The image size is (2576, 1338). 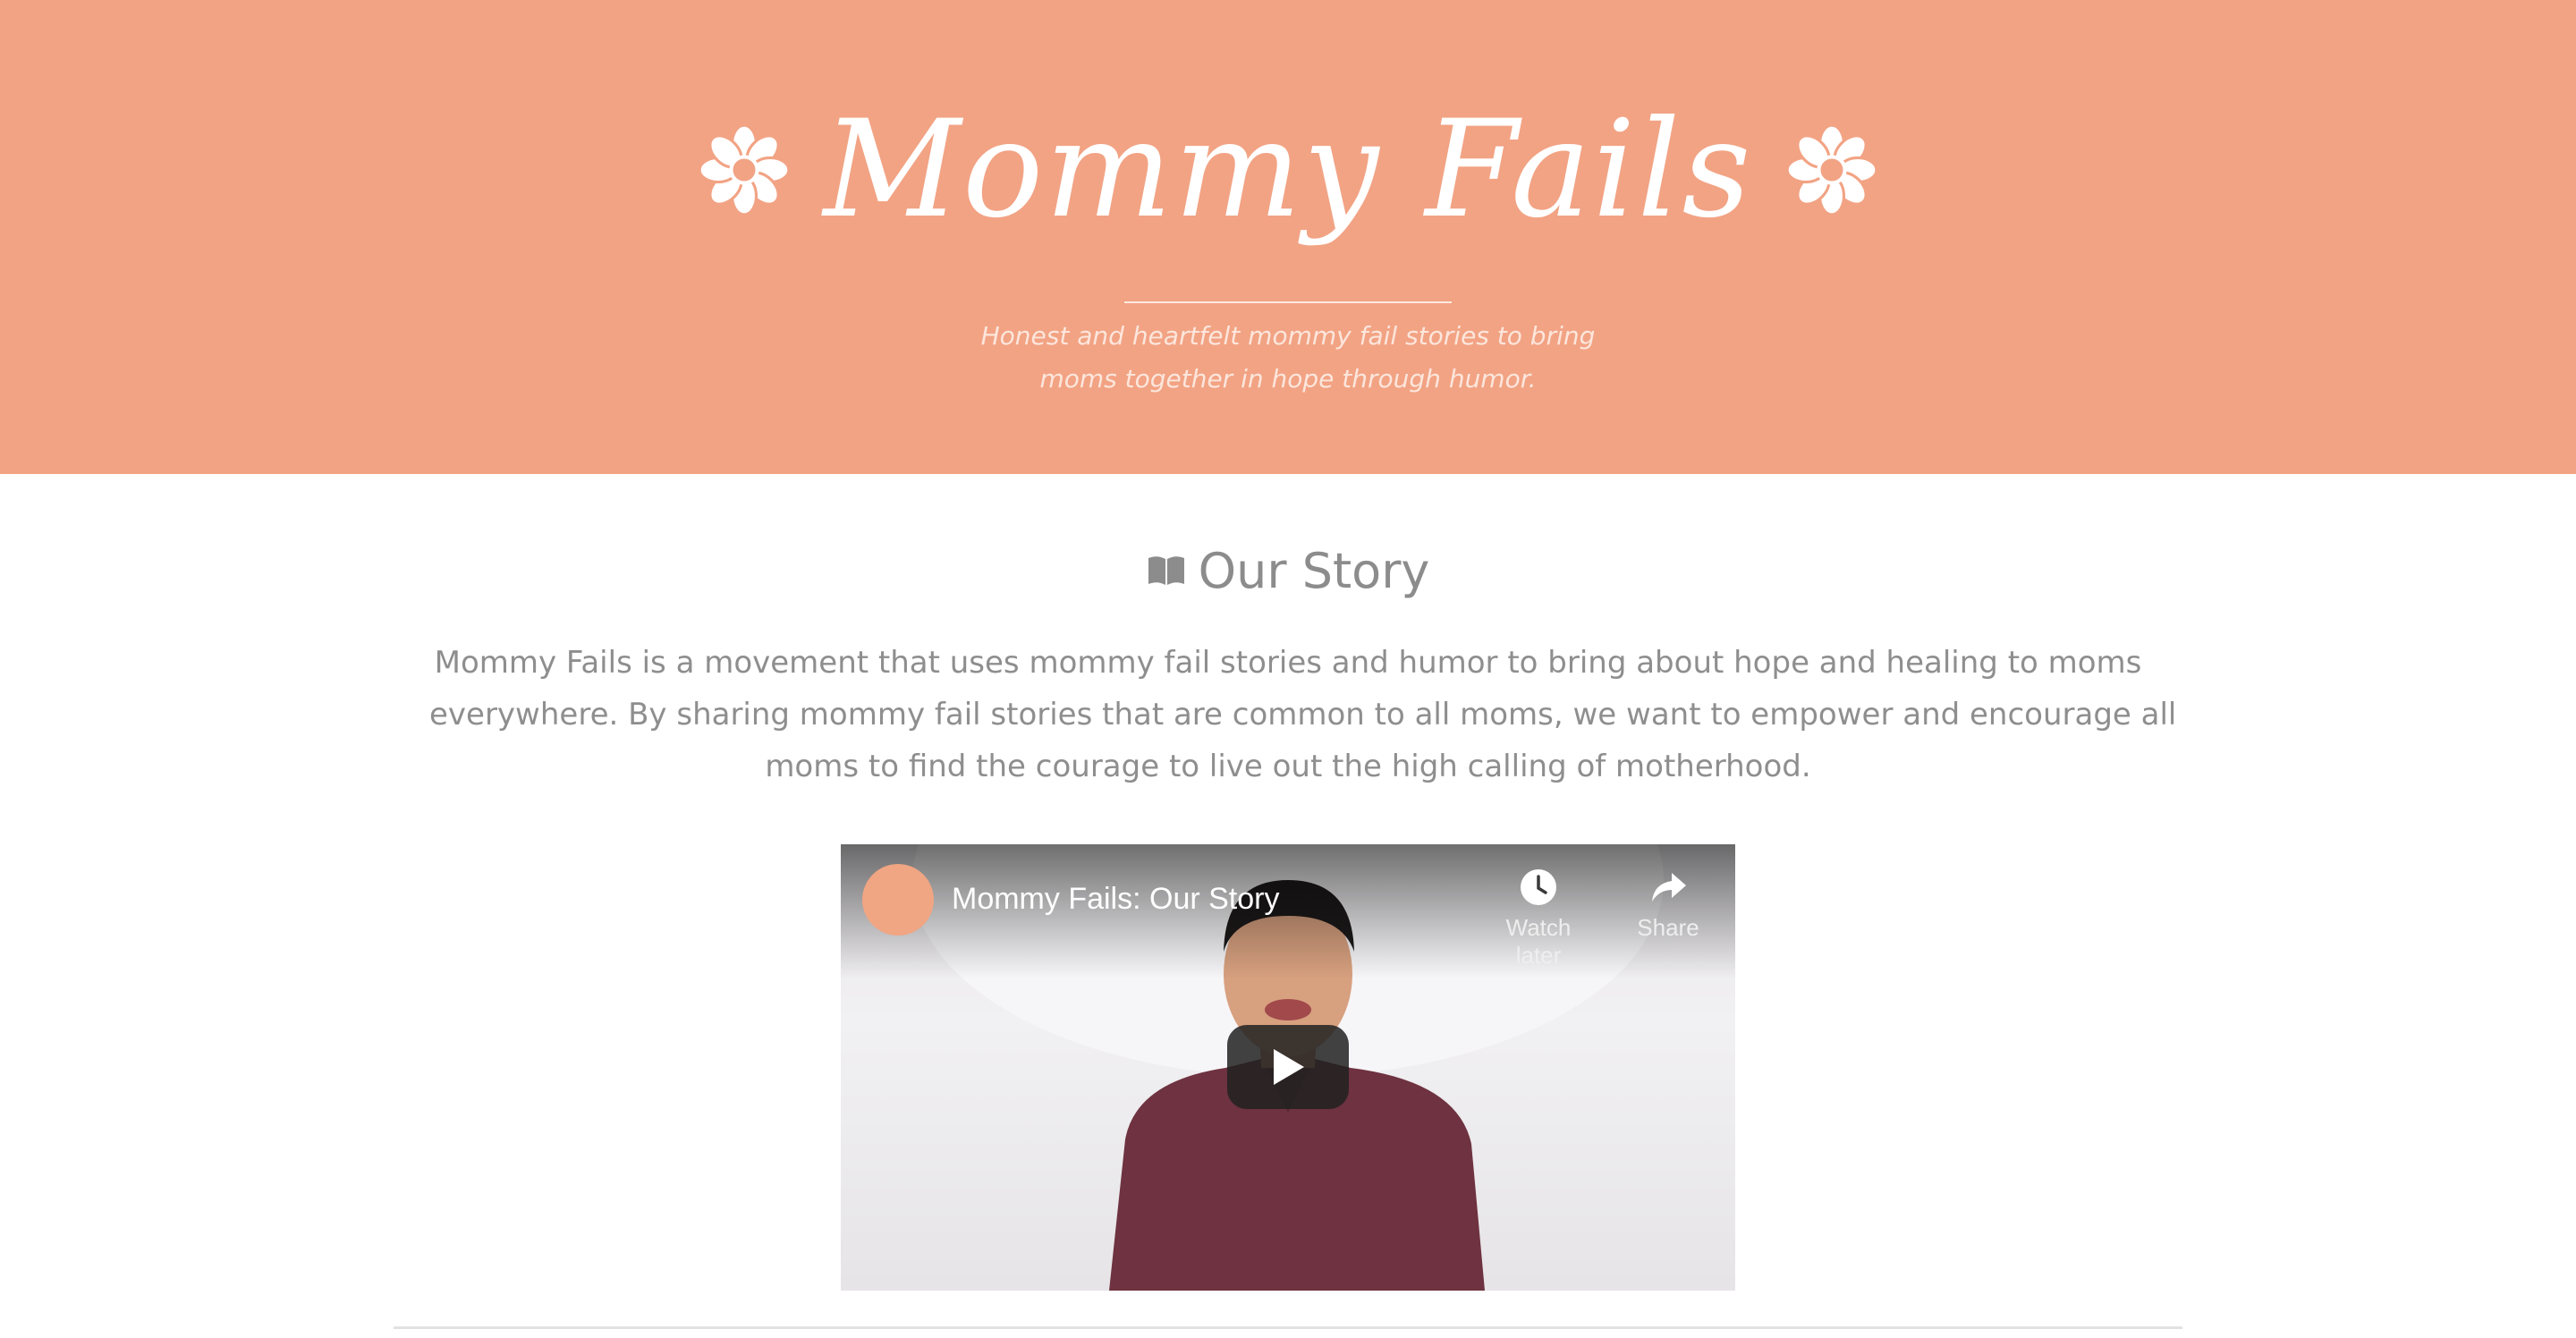 I want to click on section-heading-text: Our Story, so click(x=1314, y=570).